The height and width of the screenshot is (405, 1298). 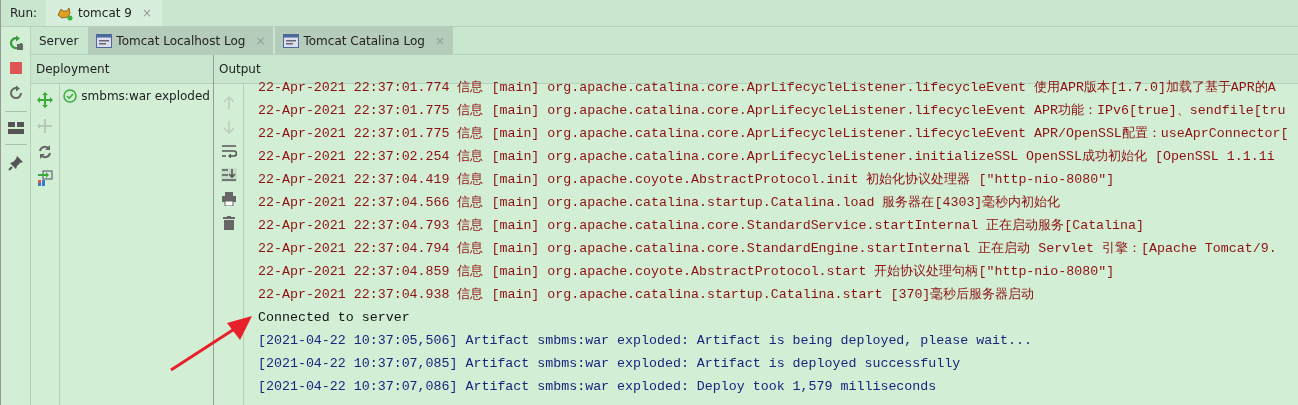 What do you see at coordinates (598, 387) in the screenshot?
I see `log-line: [2021-04-22 10:37:07,086] Artifact smbms:war exploded: Deploy took 1,579 milliseconds` at bounding box center [598, 387].